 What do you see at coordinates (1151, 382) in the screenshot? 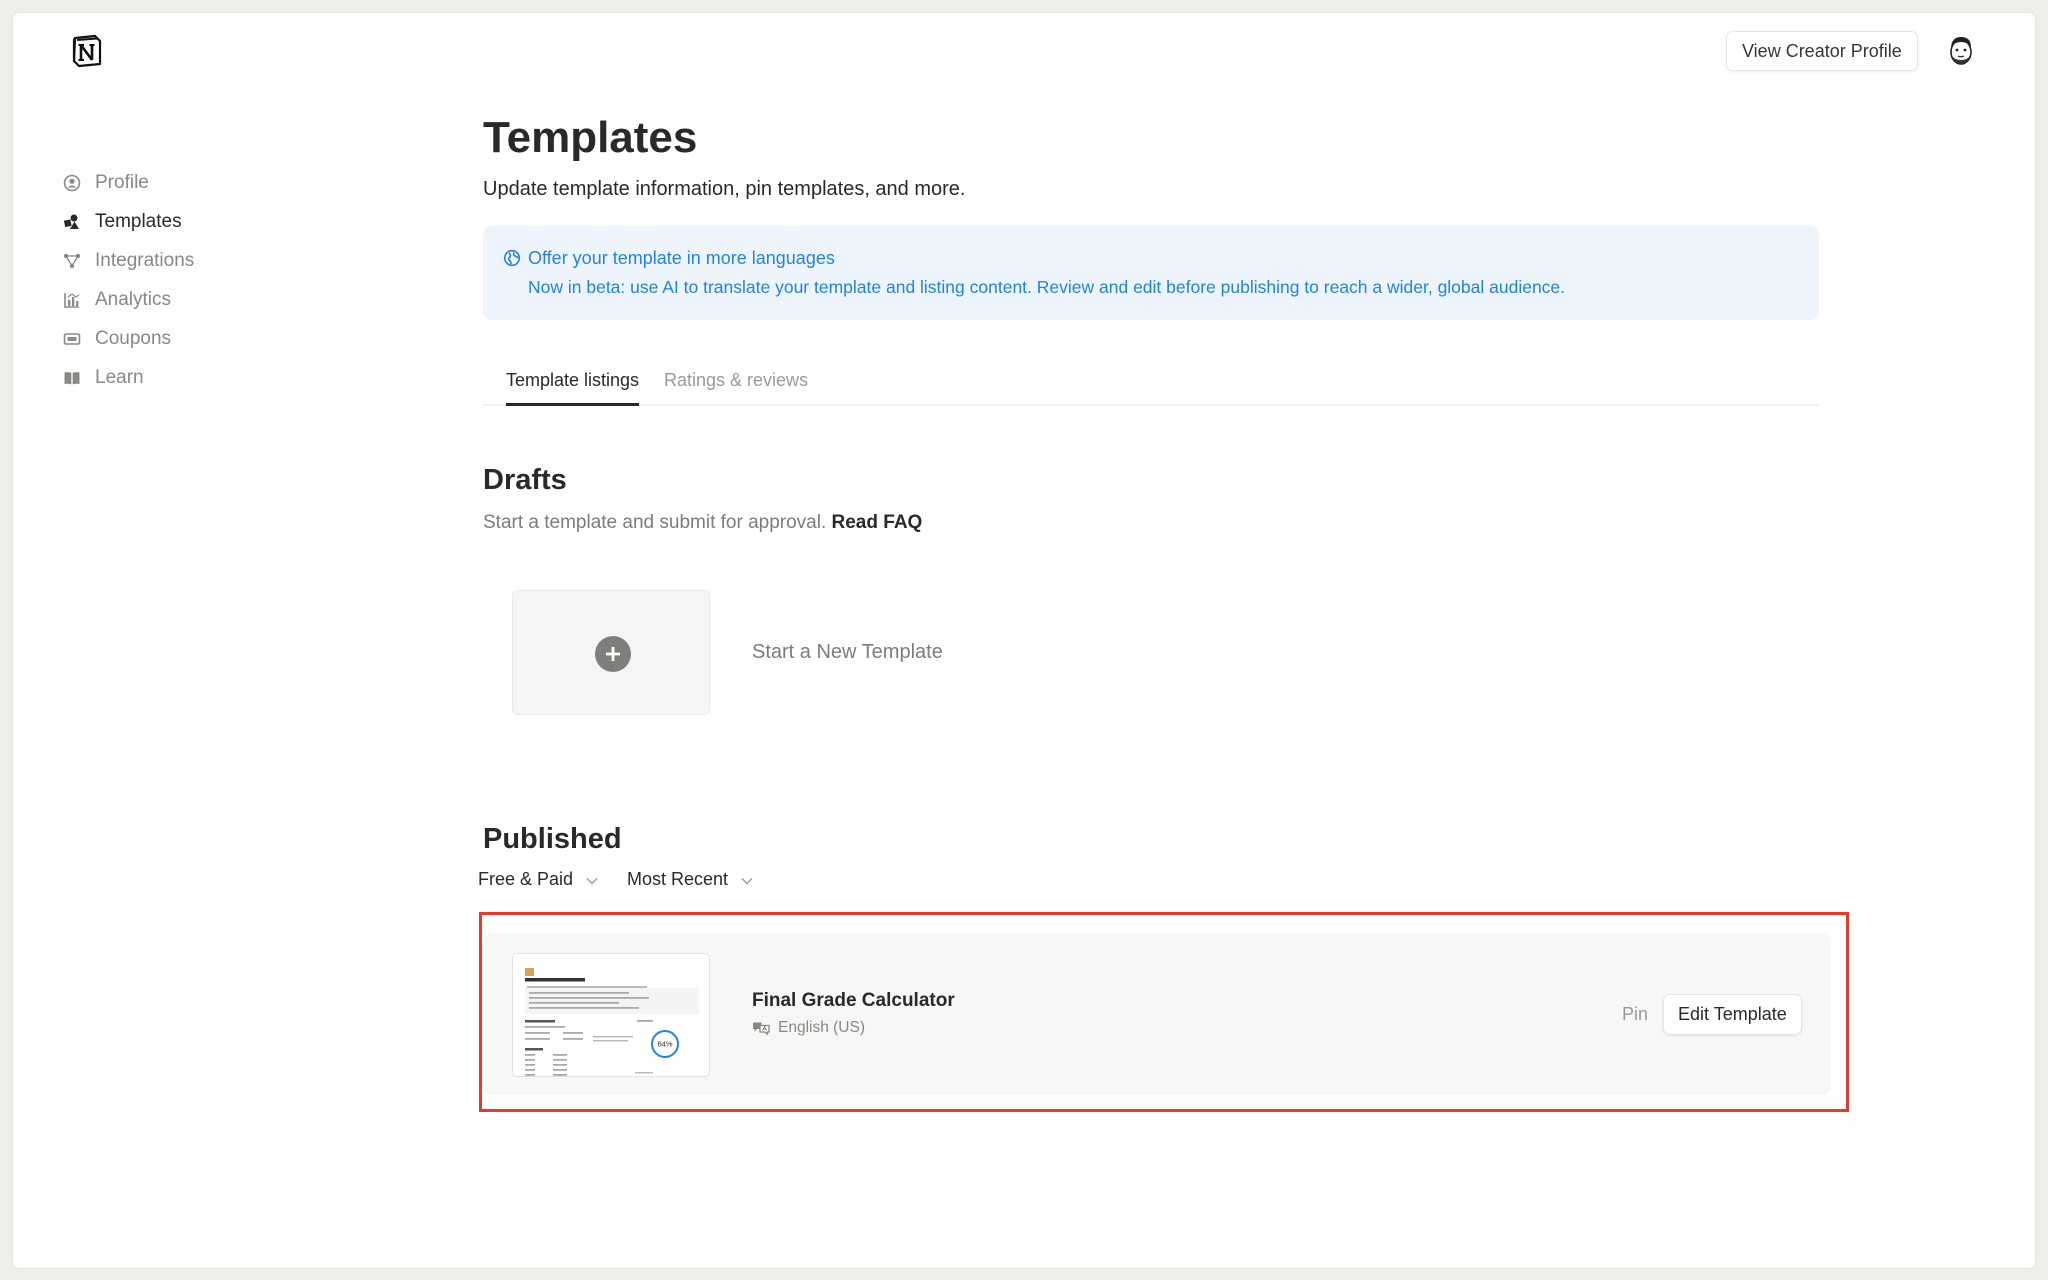
I see `tab-bar: Template listings Ratings & reviews` at bounding box center [1151, 382].